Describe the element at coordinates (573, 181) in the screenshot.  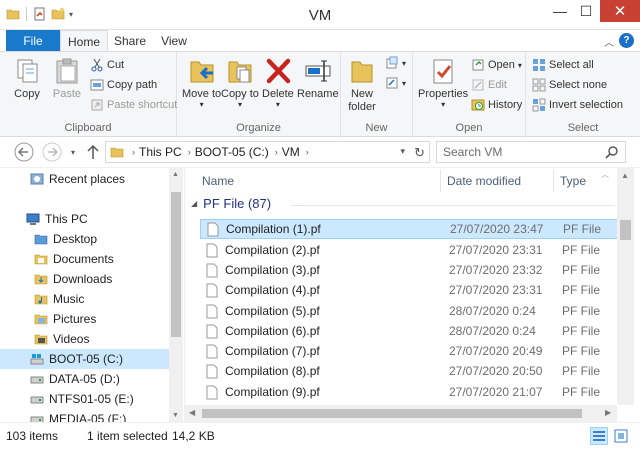
I see `column-header-type: Type` at that location.